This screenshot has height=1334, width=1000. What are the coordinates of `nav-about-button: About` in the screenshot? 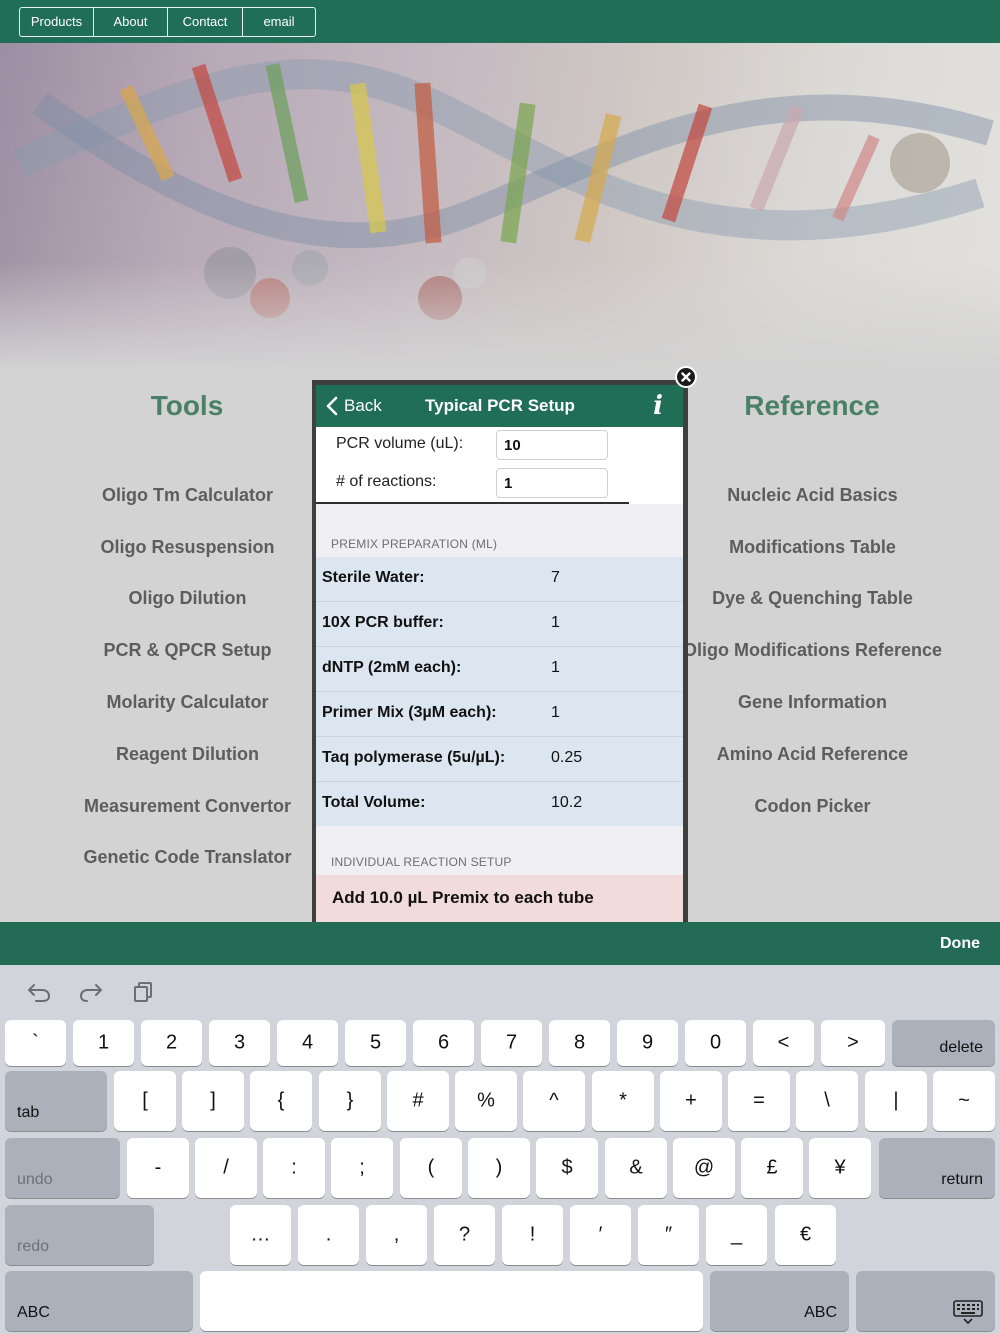 It's located at (131, 22).